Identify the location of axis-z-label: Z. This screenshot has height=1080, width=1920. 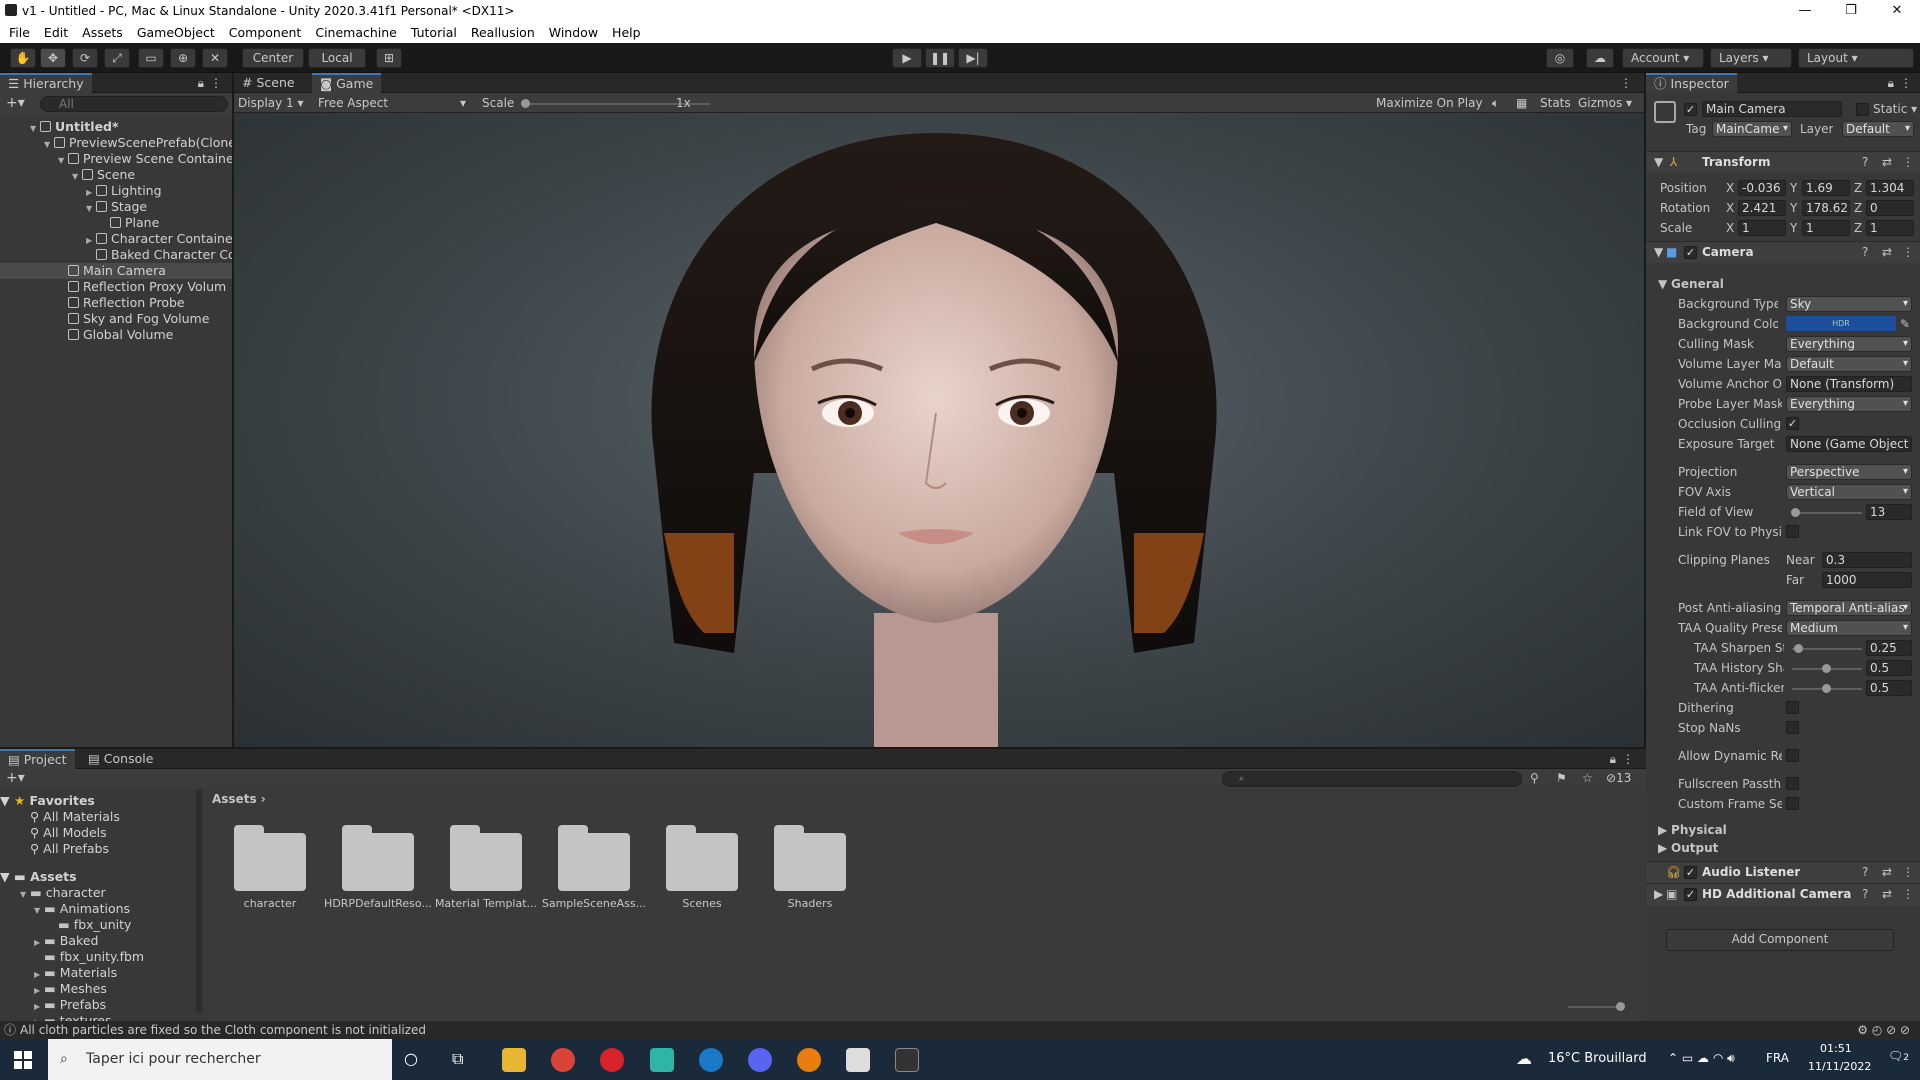
(1858, 208).